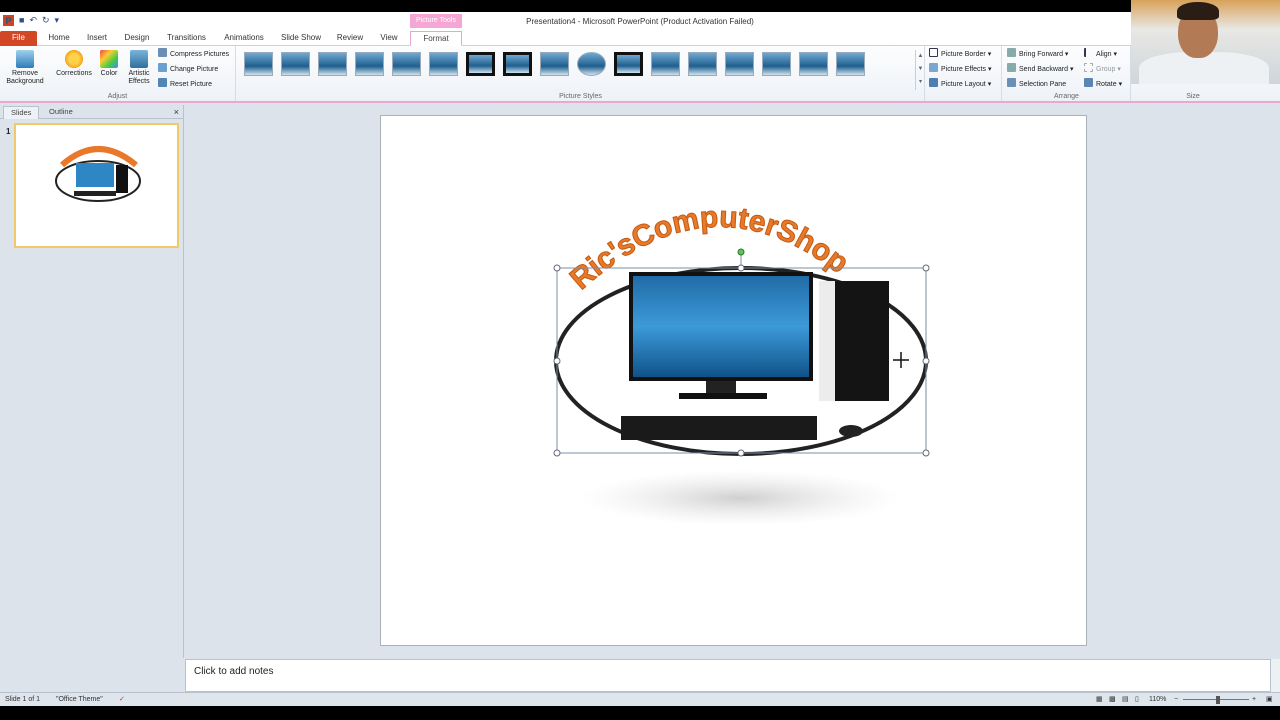  Describe the element at coordinates (1036, 84) in the screenshot. I see `selection-pane-button: Selection Pane` at that location.